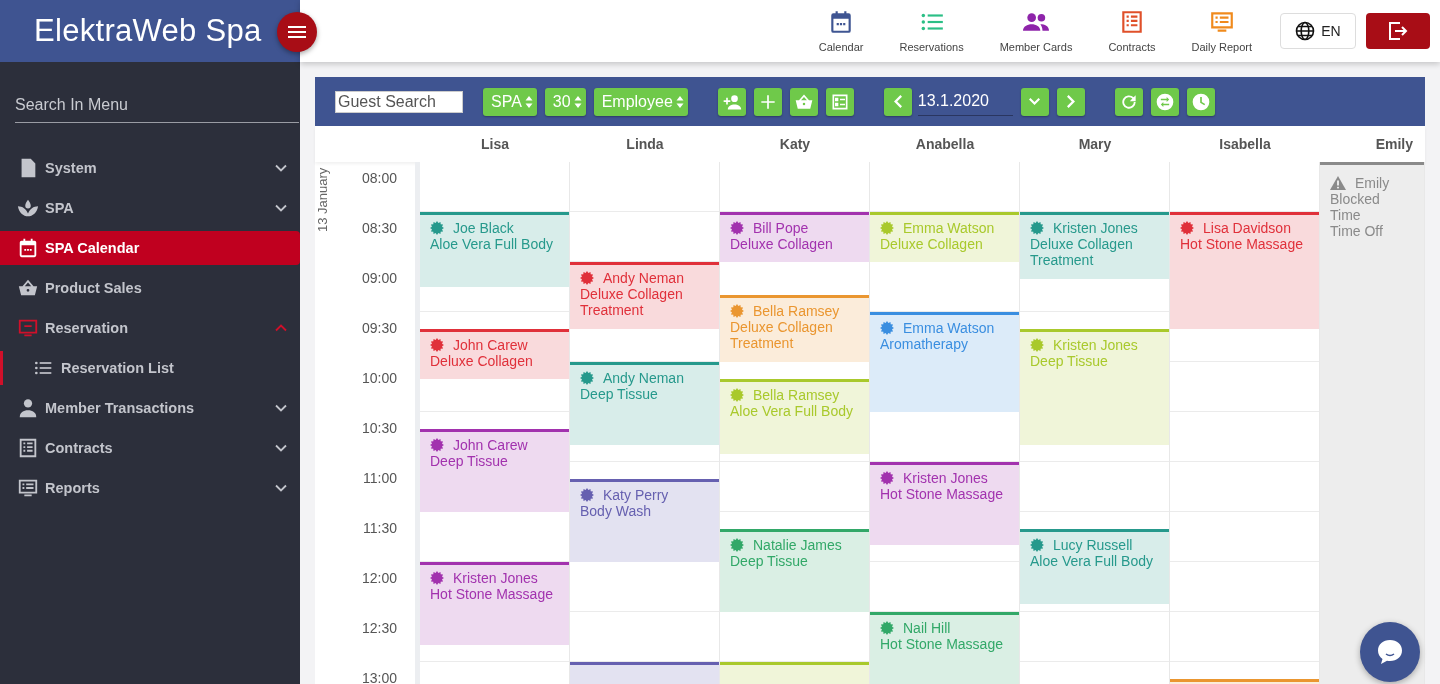  Describe the element at coordinates (150, 248) in the screenshot. I see `sidebar-item: SPA Calendar` at that location.